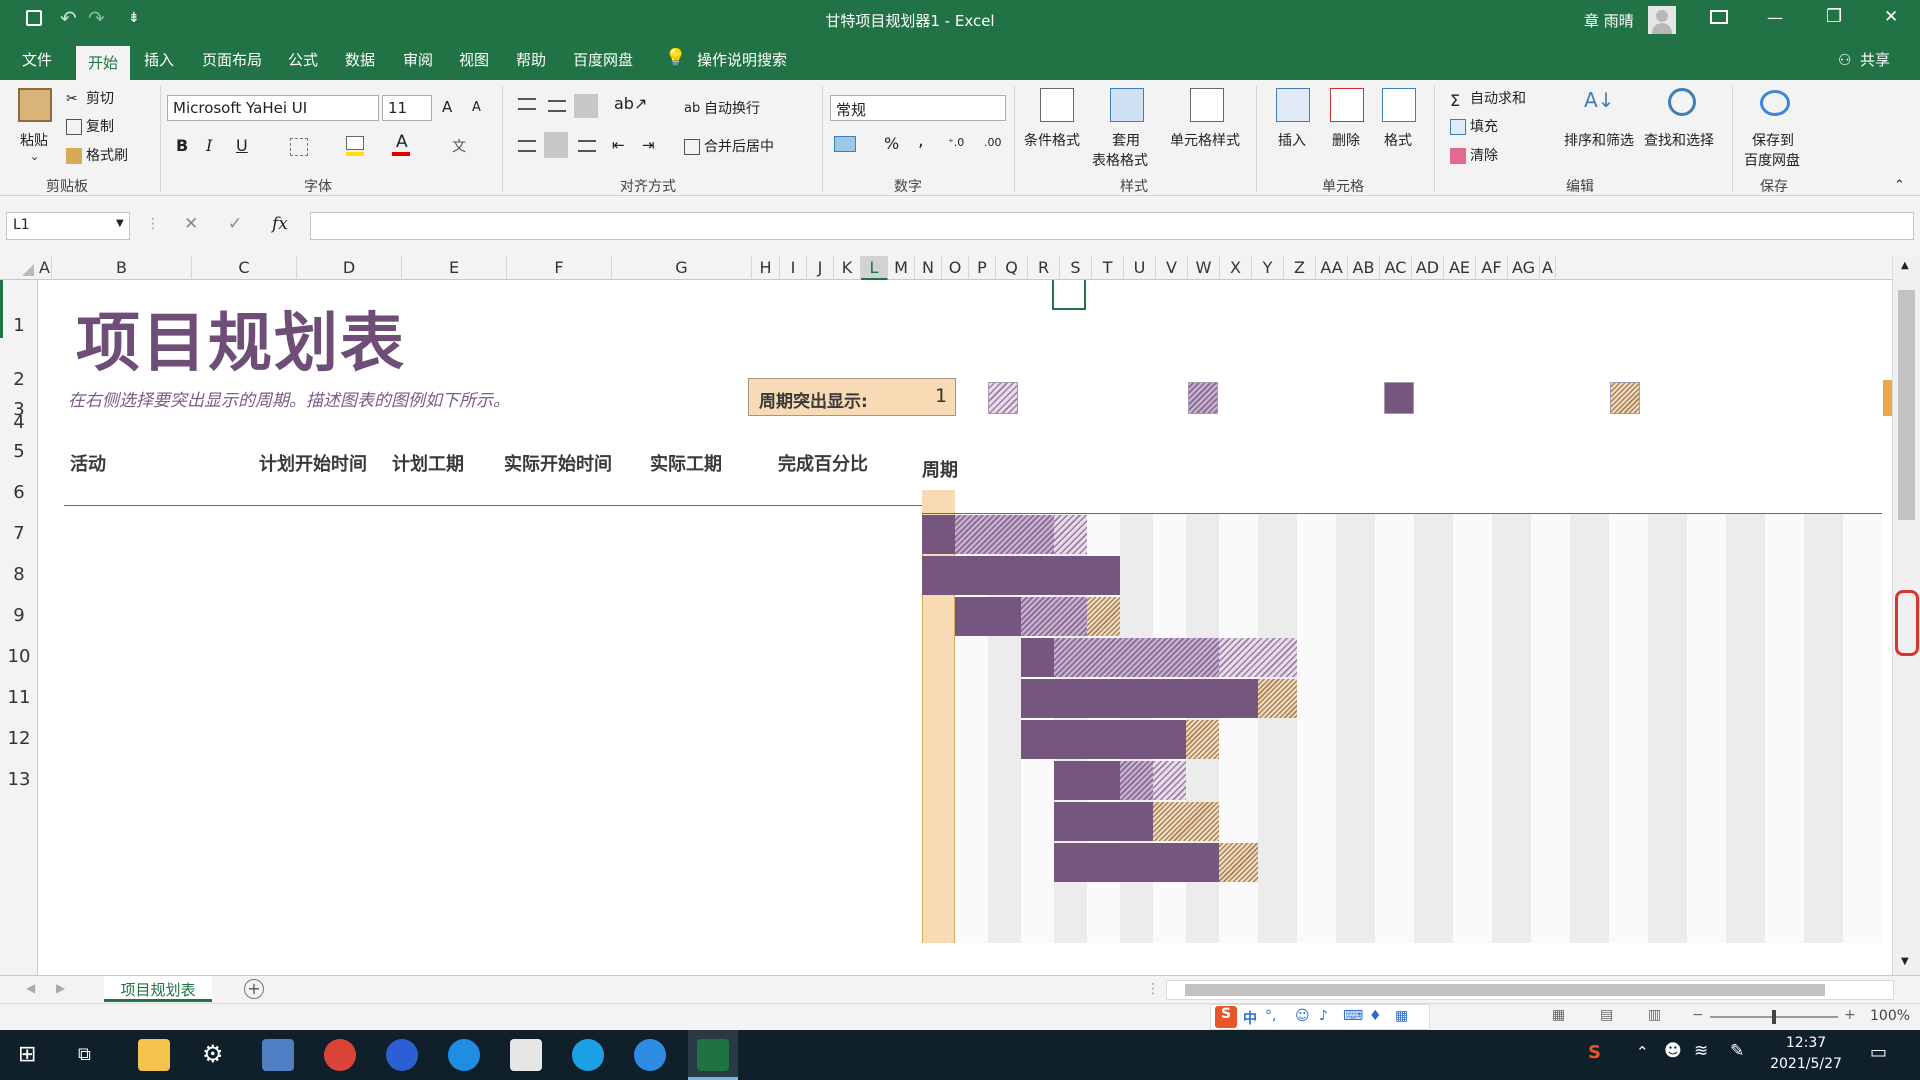  I want to click on edge-icon, so click(588, 1055).